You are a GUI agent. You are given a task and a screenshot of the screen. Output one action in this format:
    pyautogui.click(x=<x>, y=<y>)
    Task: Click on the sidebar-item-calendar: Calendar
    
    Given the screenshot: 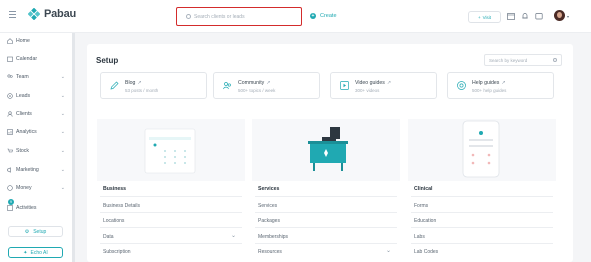 What is the action you would take?
    pyautogui.click(x=36, y=59)
    